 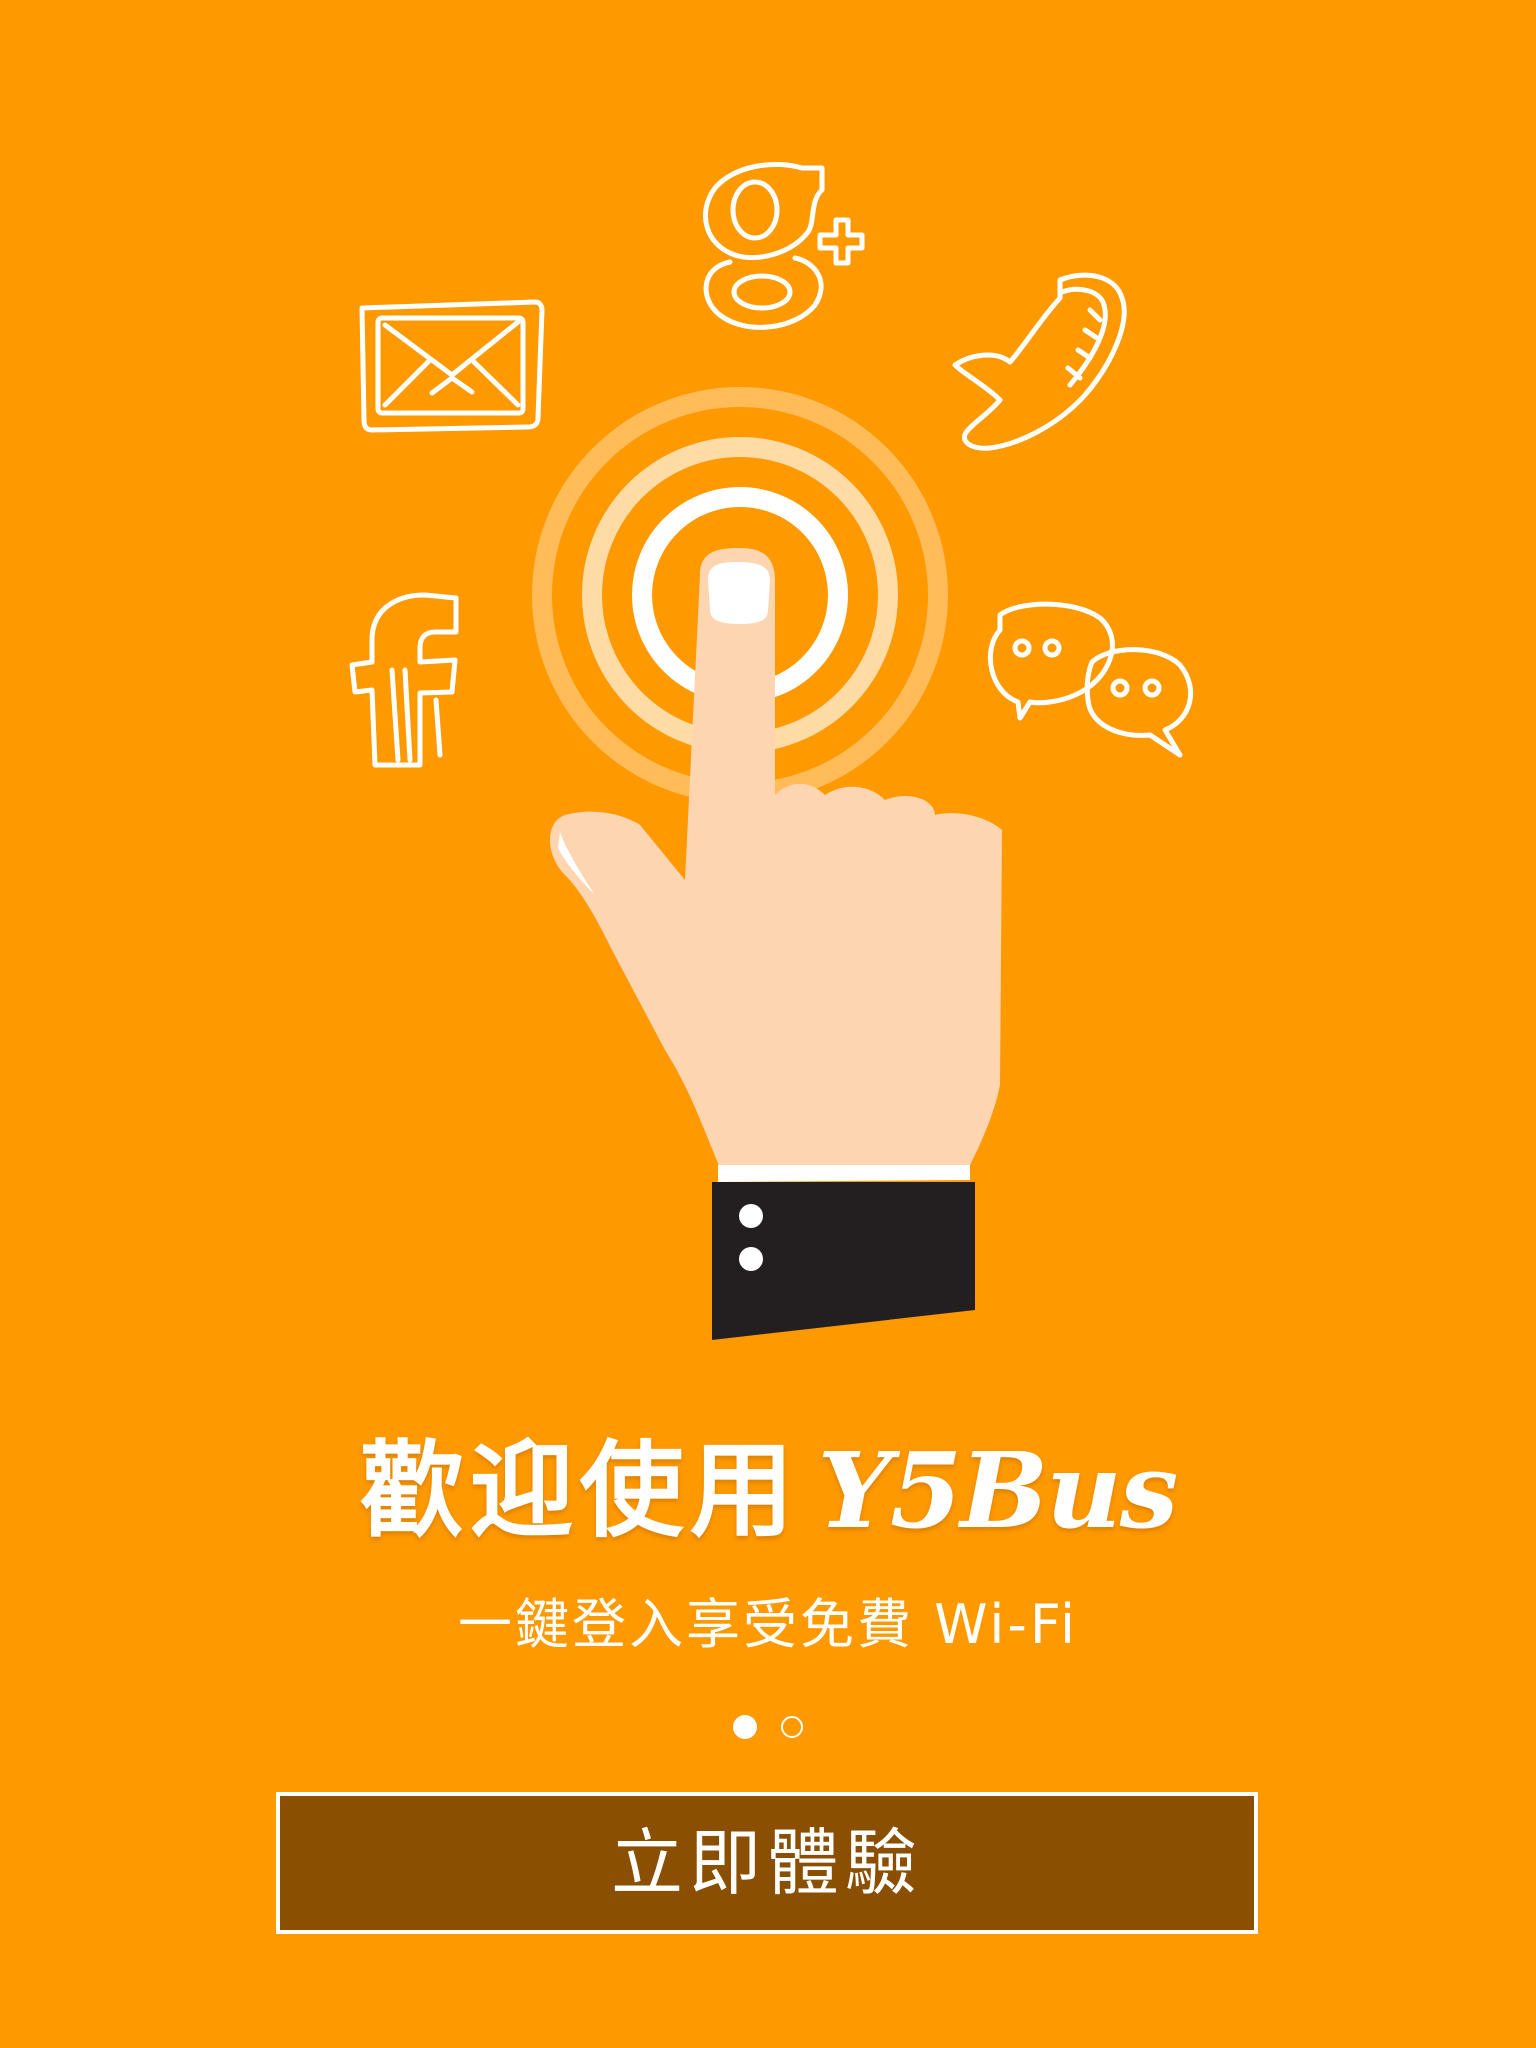 What do you see at coordinates (452, 366) in the screenshot?
I see `mail-icon` at bounding box center [452, 366].